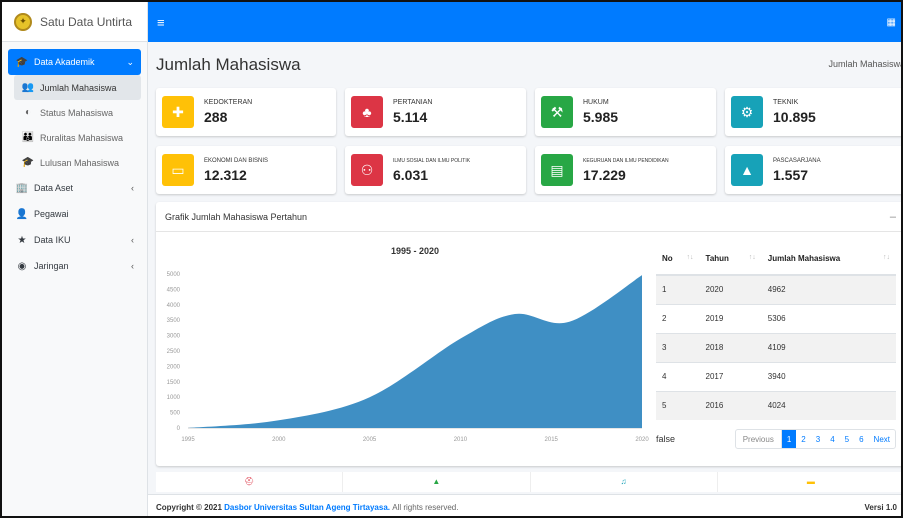 This screenshot has height=518, width=903. What do you see at coordinates (882, 439) in the screenshot?
I see `next-button: Next` at bounding box center [882, 439].